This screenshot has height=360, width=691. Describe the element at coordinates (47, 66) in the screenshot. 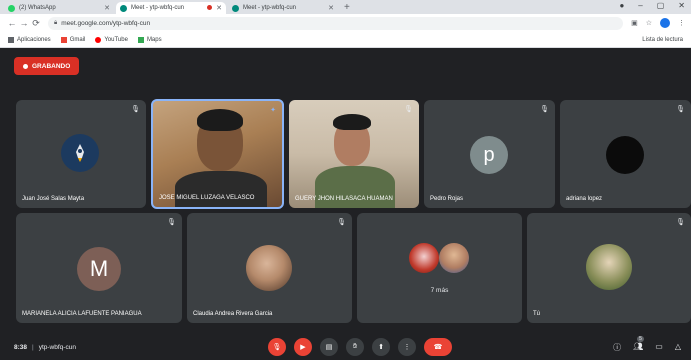

I see `recording-badge: GRABANDO` at that location.